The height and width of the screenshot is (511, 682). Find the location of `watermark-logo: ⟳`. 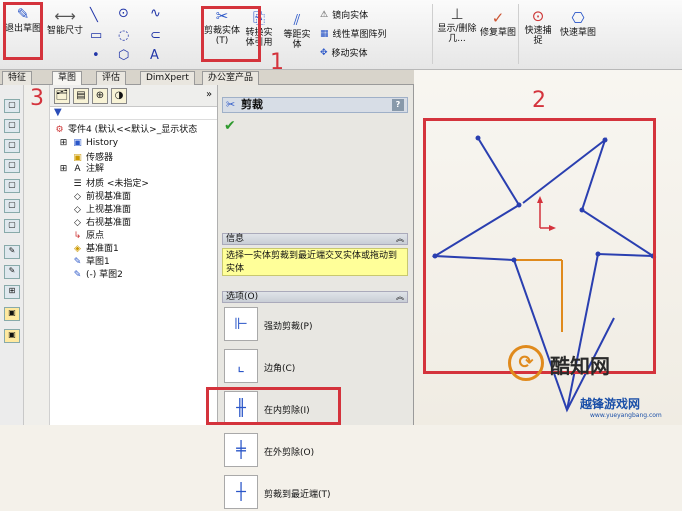

watermark-logo: ⟳ is located at coordinates (526, 363).